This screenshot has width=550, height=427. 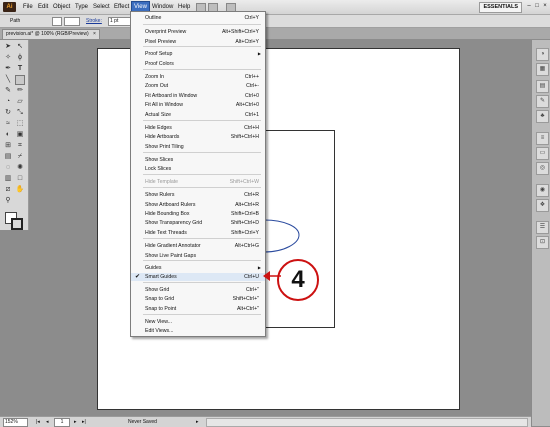 What do you see at coordinates (537, 6) in the screenshot?
I see `maximize-icon: □` at bounding box center [537, 6].